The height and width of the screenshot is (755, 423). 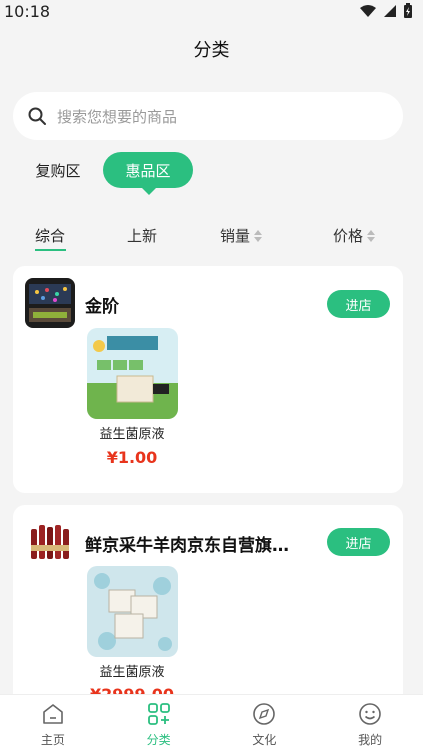 What do you see at coordinates (370, 714) in the screenshot?
I see `smiley-icon` at bounding box center [370, 714].